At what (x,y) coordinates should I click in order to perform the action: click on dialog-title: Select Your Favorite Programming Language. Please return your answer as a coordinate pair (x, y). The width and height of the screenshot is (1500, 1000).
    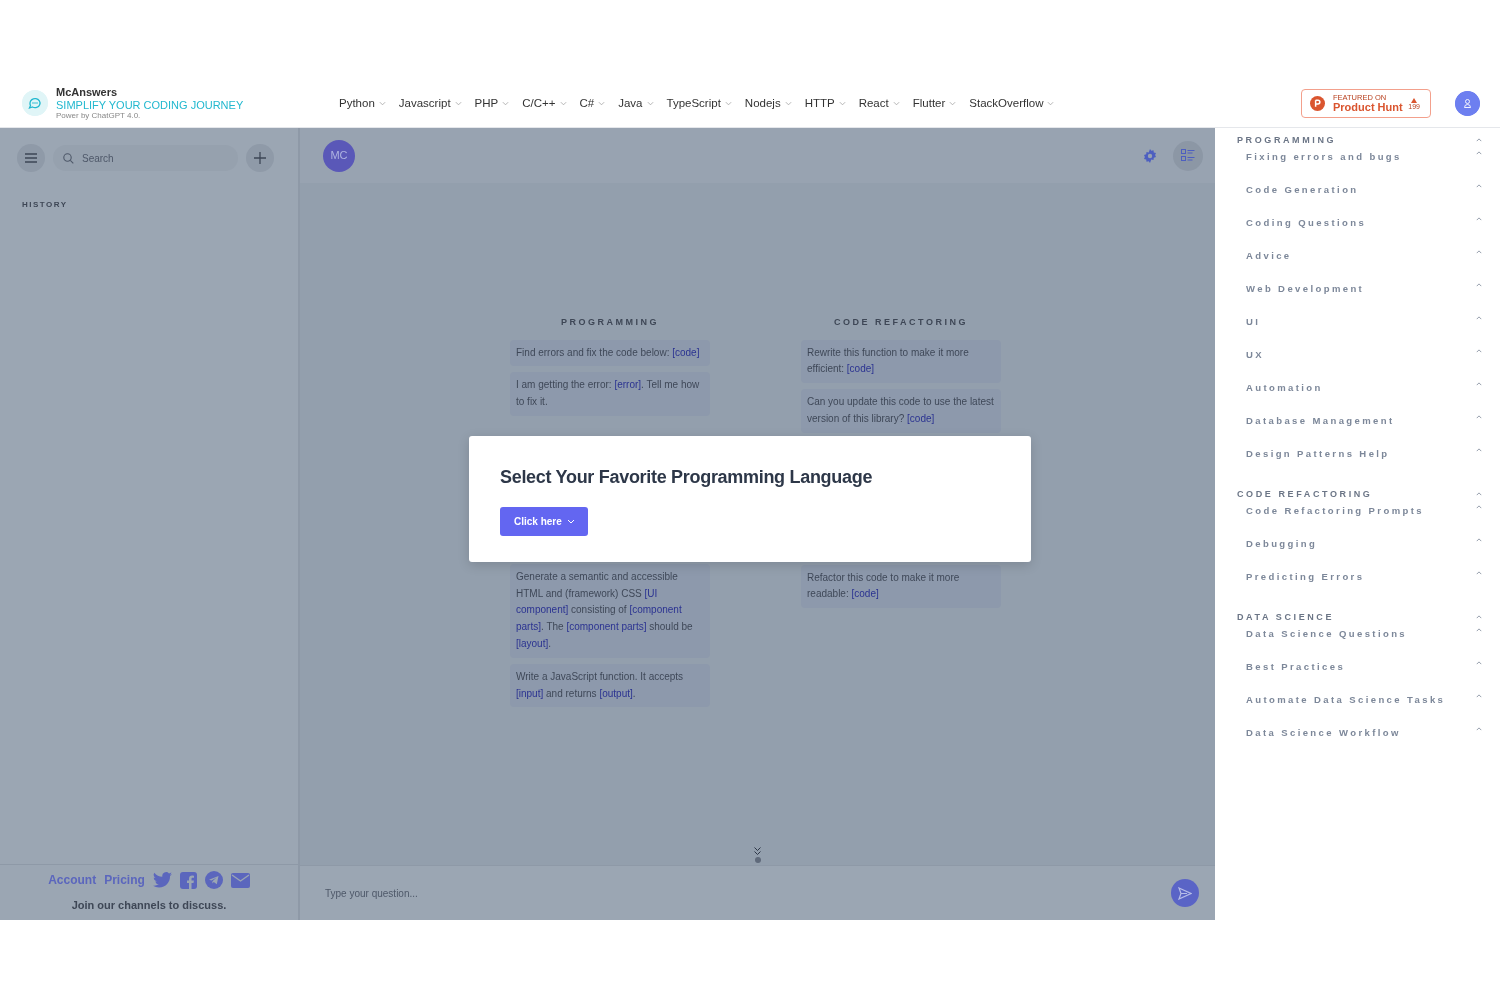
    Looking at the image, I should click on (687, 477).